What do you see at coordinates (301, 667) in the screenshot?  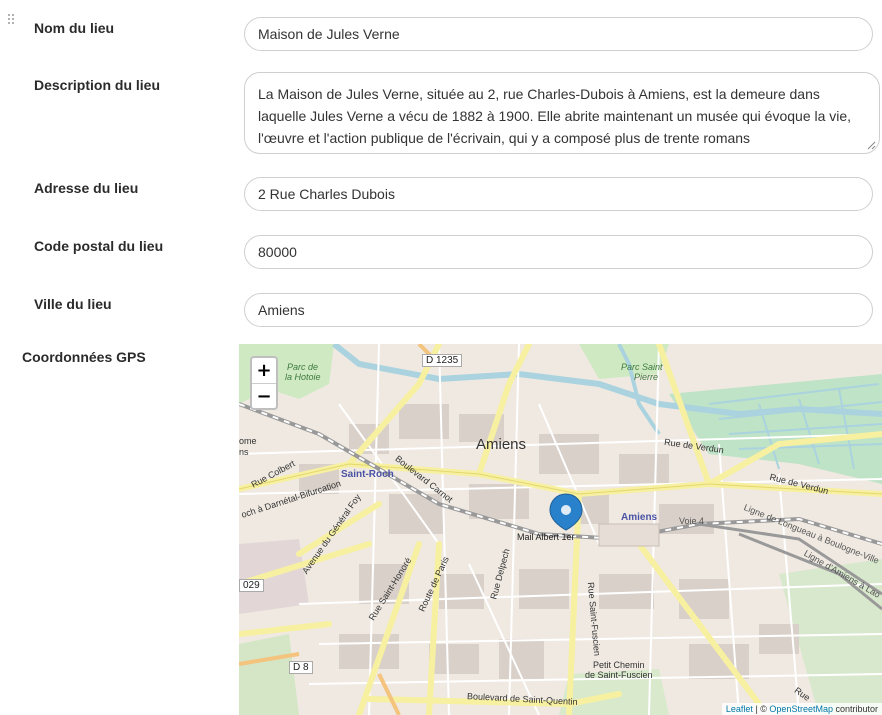 I see `map-label-d8: D 8` at bounding box center [301, 667].